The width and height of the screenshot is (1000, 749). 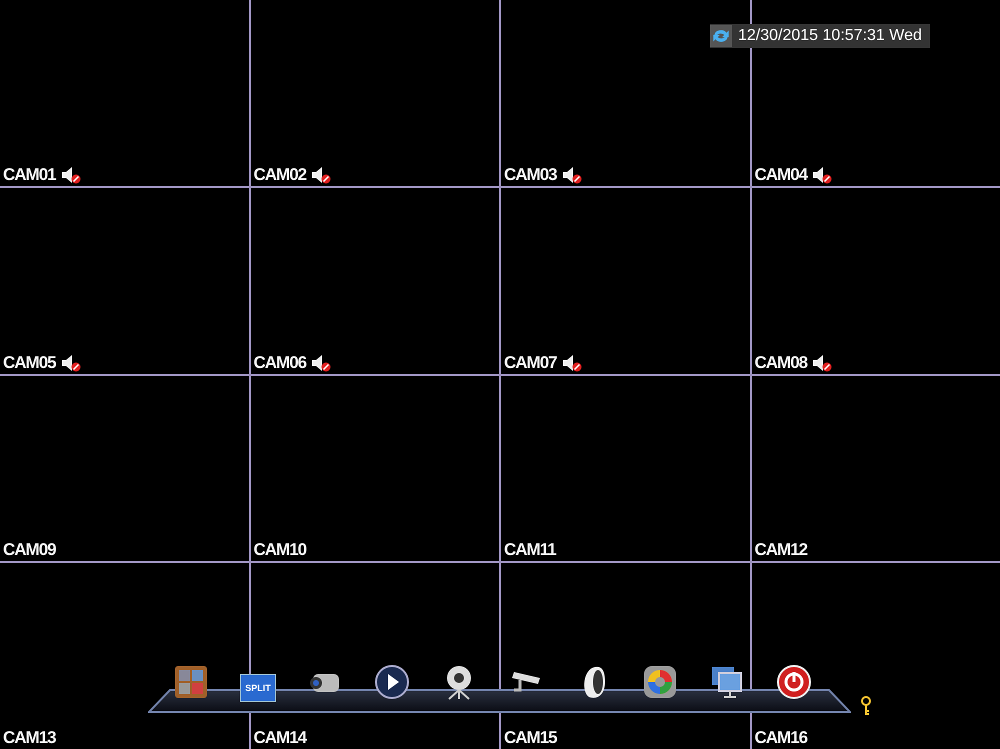 I want to click on camera-label: CAM16, so click(x=781, y=738).